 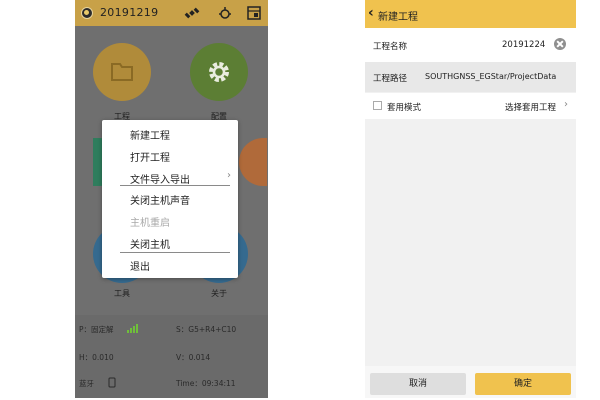 What do you see at coordinates (530, 107) in the screenshot?
I see `select-template-link: 选择套用工程` at bounding box center [530, 107].